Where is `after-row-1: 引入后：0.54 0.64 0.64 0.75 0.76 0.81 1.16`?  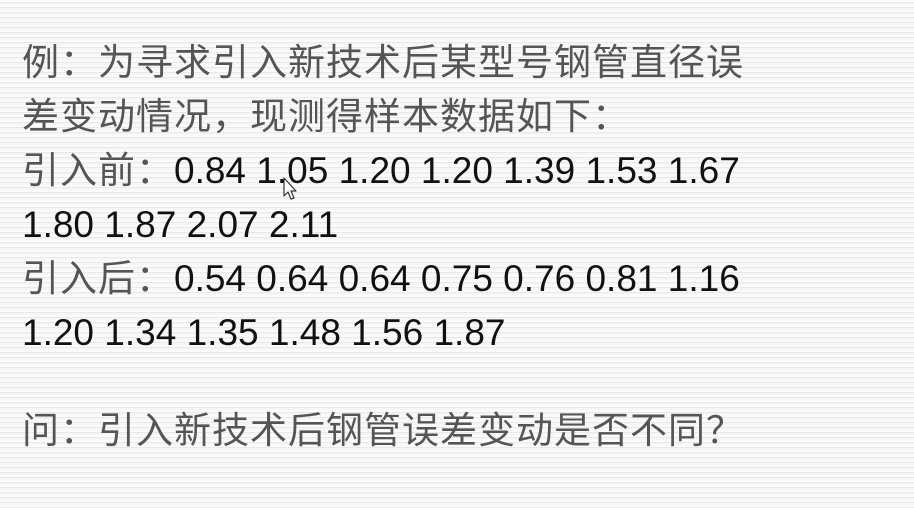 after-row-1: 引入后：0.54 0.64 0.64 0.75 0.76 0.81 1.16 is located at coordinates (462, 279).